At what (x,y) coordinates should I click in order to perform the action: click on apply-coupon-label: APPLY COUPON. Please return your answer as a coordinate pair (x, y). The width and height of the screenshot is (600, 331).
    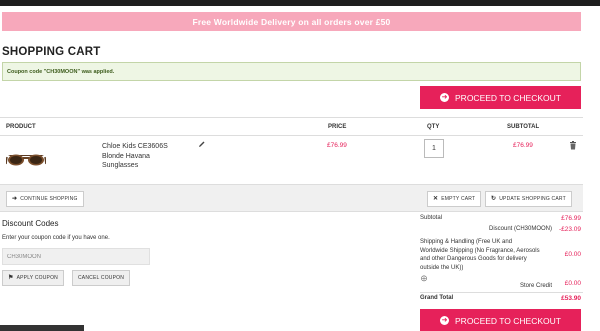
    Looking at the image, I should click on (37, 278).